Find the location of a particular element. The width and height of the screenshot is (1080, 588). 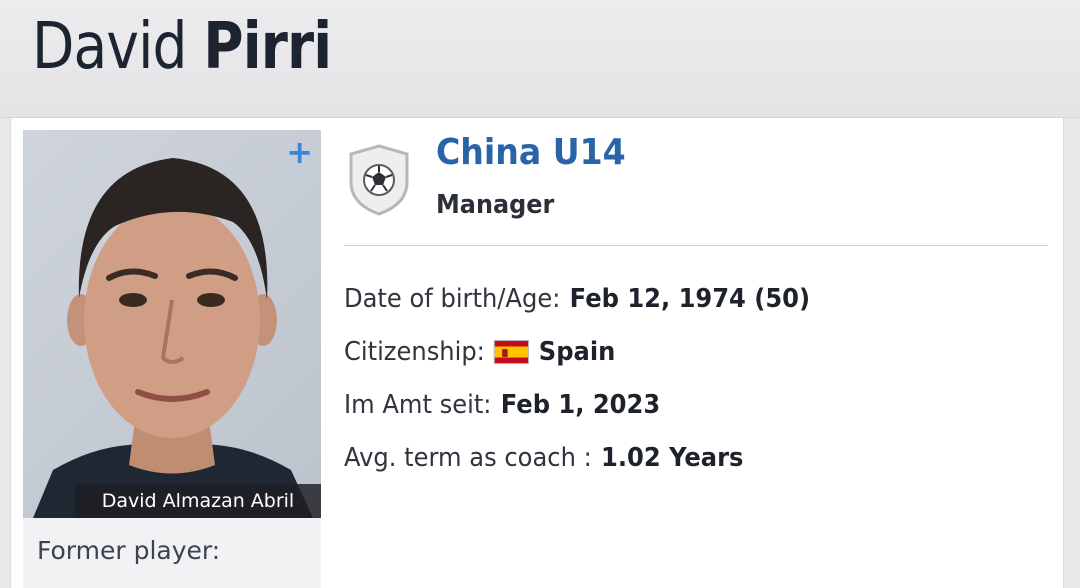

info-row-citizenship: Citizenship: Spain is located at coordinates (669, 351).